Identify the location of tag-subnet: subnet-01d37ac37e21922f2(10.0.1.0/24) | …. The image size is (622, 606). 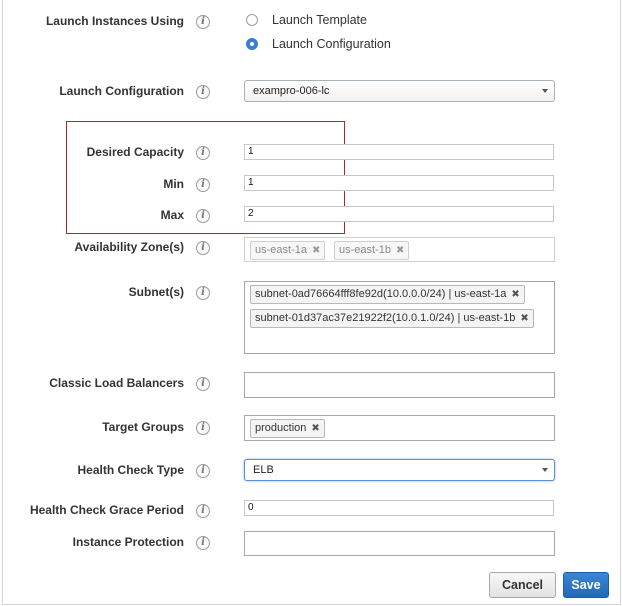
(392, 318).